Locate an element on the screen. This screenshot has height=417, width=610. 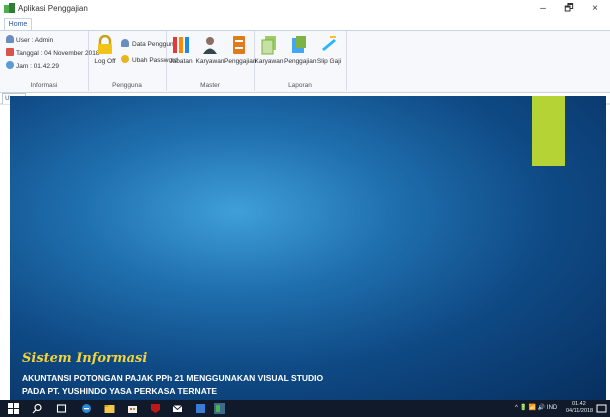
close-button: × is located at coordinates (595, 8).